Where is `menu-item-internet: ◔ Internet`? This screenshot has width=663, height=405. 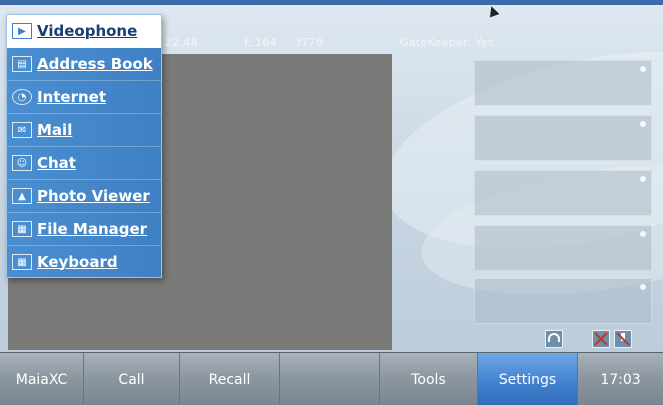 menu-item-internet: ◔ Internet is located at coordinates (84, 97).